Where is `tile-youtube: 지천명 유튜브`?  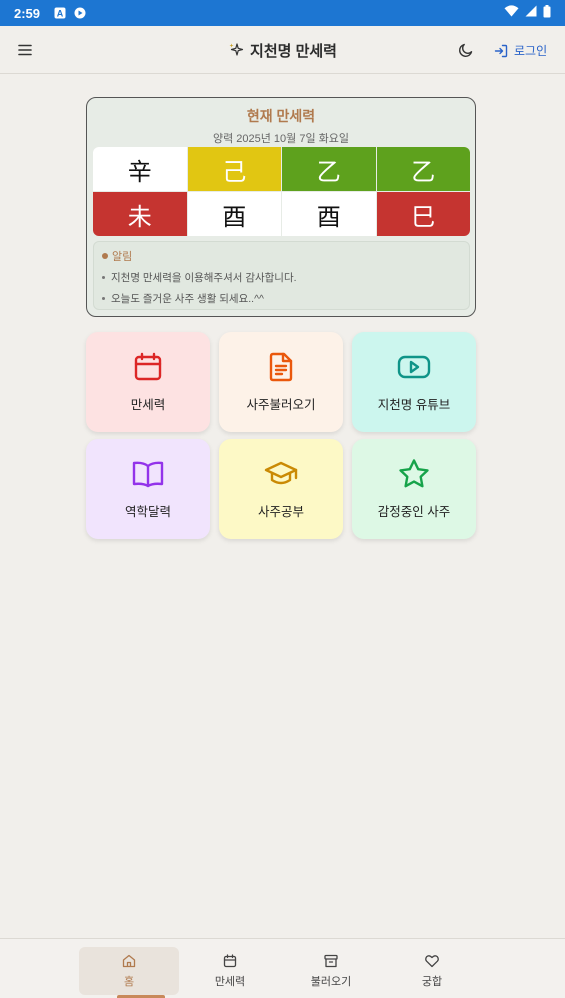
tile-youtube: 지천명 유튜브 is located at coordinates (414, 382).